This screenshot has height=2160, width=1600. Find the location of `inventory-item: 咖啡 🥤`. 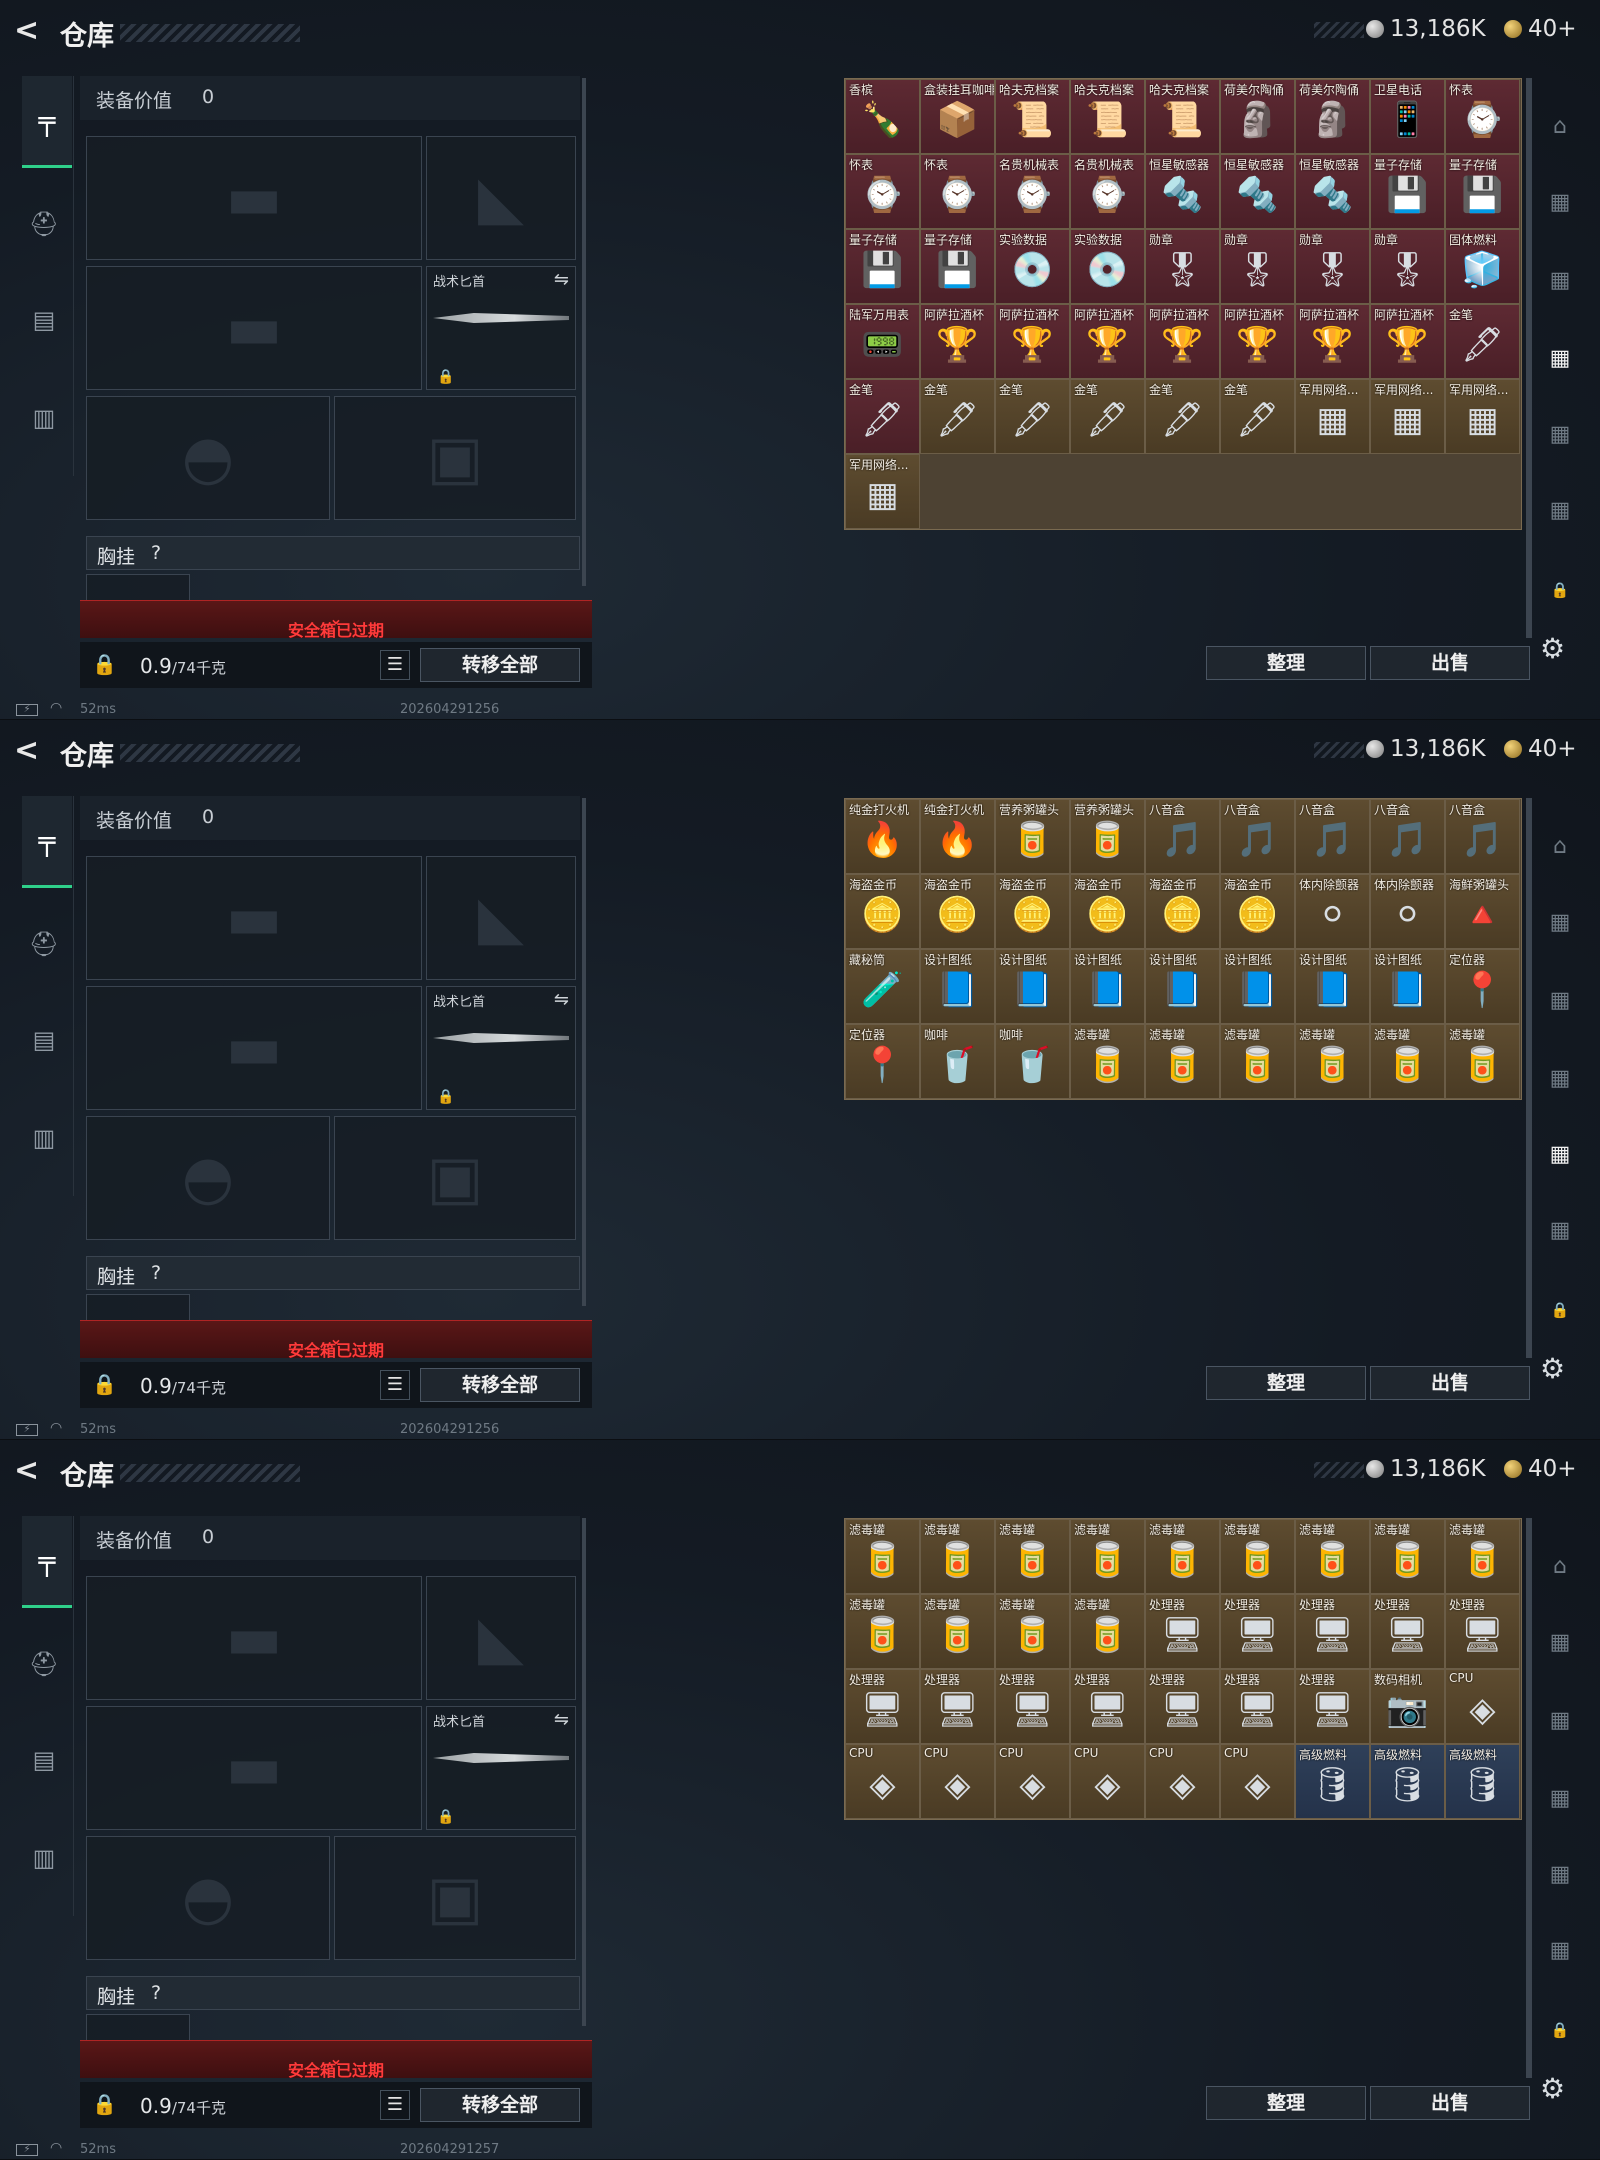

inventory-item: 咖啡 🥤 is located at coordinates (1032, 1061).